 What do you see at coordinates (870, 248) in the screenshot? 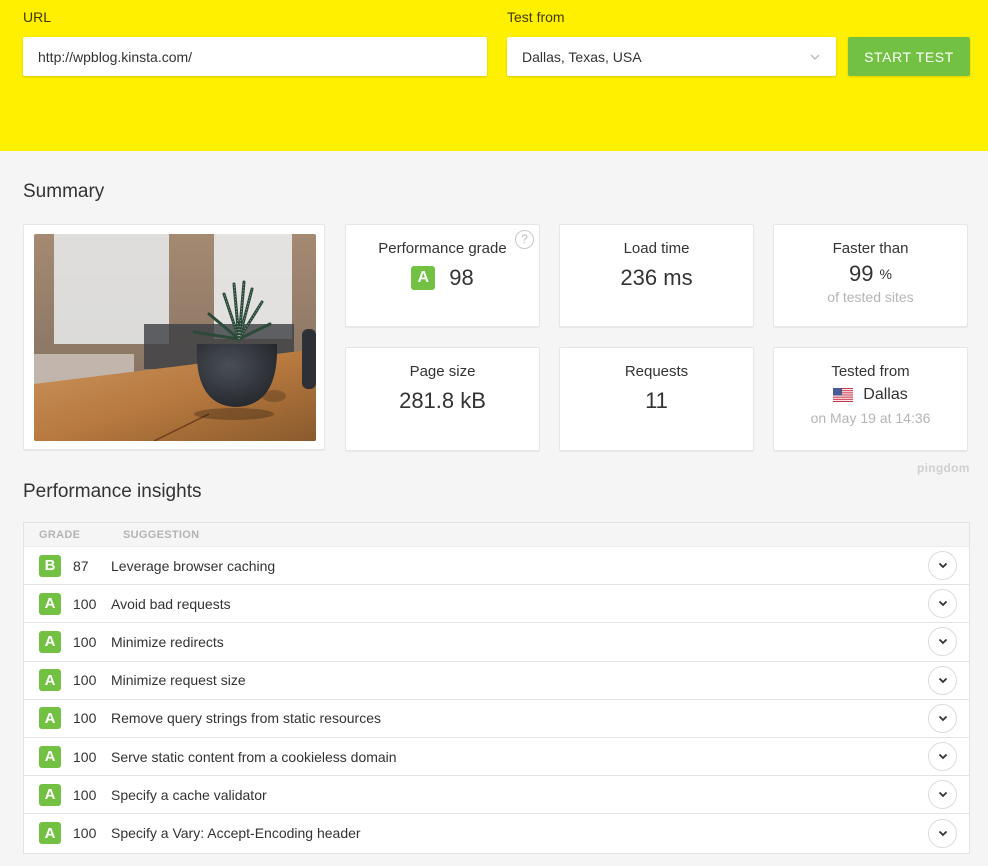
I see `faster-than-label: Faster than` at bounding box center [870, 248].